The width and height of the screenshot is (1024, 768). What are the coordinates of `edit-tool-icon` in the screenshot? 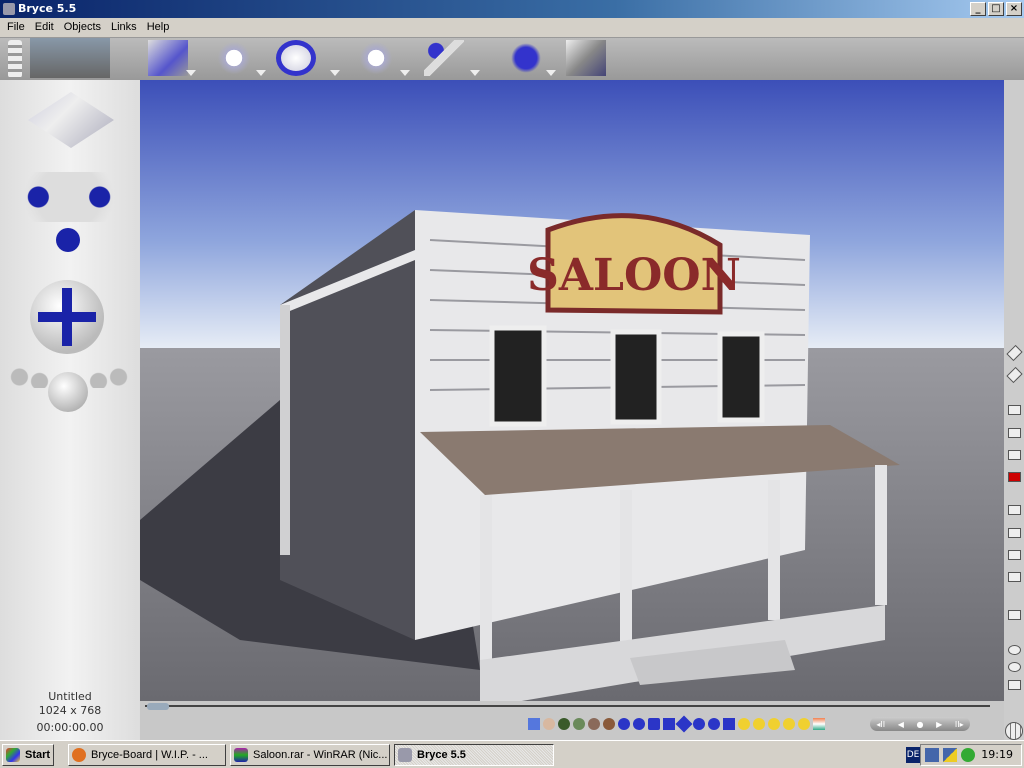 It's located at (444, 58).